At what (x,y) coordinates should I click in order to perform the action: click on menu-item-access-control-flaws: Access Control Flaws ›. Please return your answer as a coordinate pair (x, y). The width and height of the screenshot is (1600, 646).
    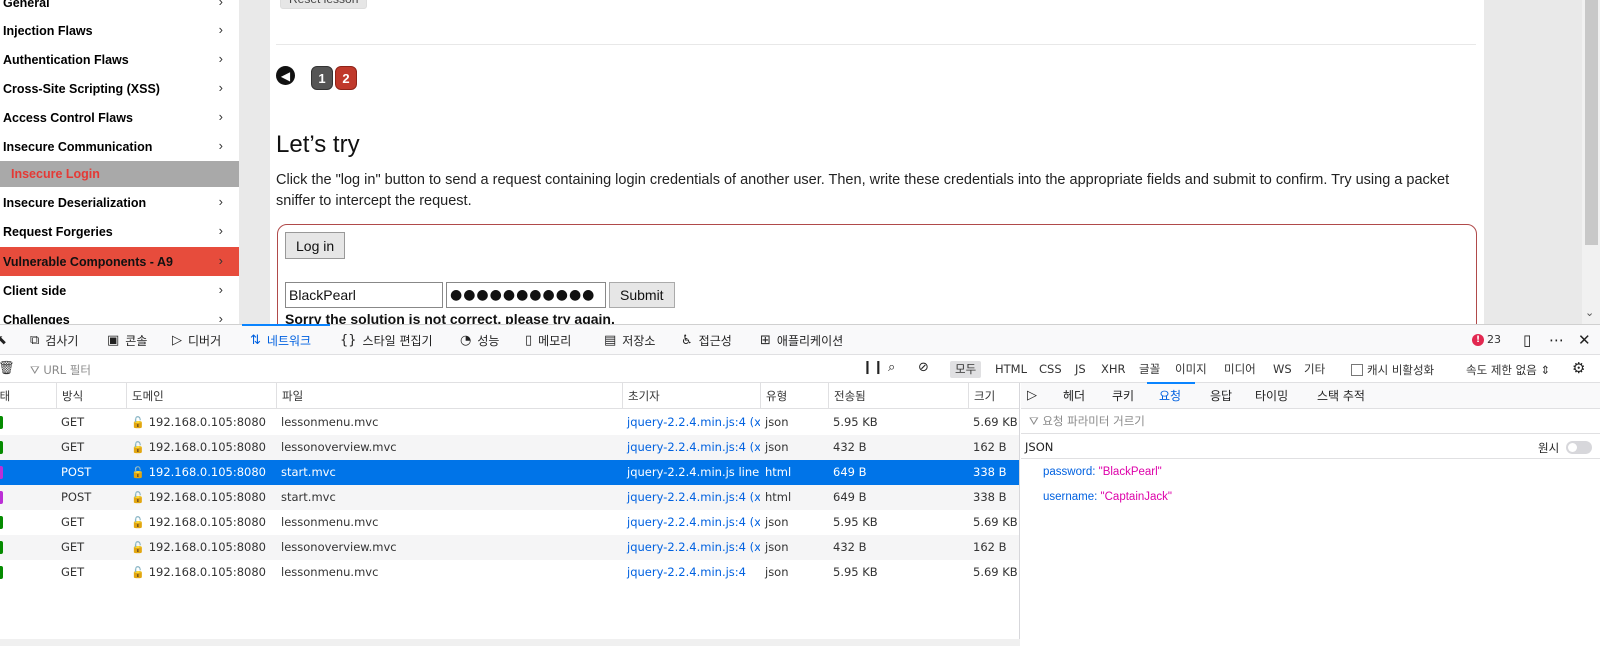
    Looking at the image, I should click on (119, 117).